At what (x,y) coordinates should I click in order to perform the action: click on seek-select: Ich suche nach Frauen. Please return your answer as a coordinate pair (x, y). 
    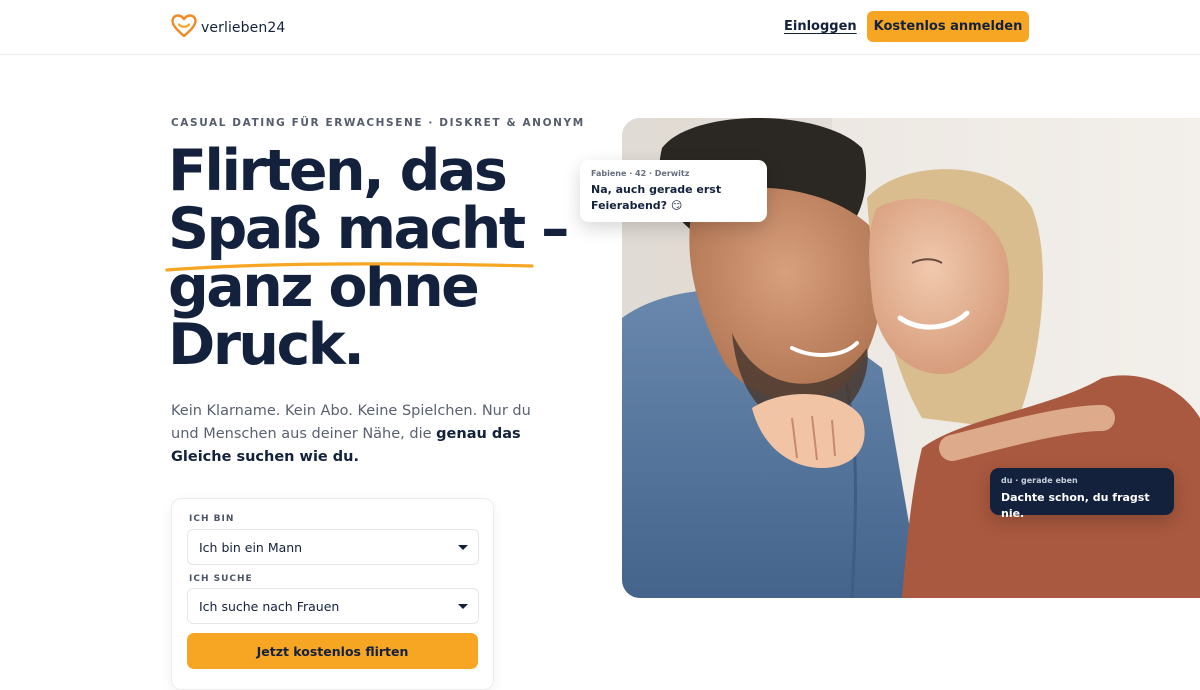
    Looking at the image, I should click on (333, 606).